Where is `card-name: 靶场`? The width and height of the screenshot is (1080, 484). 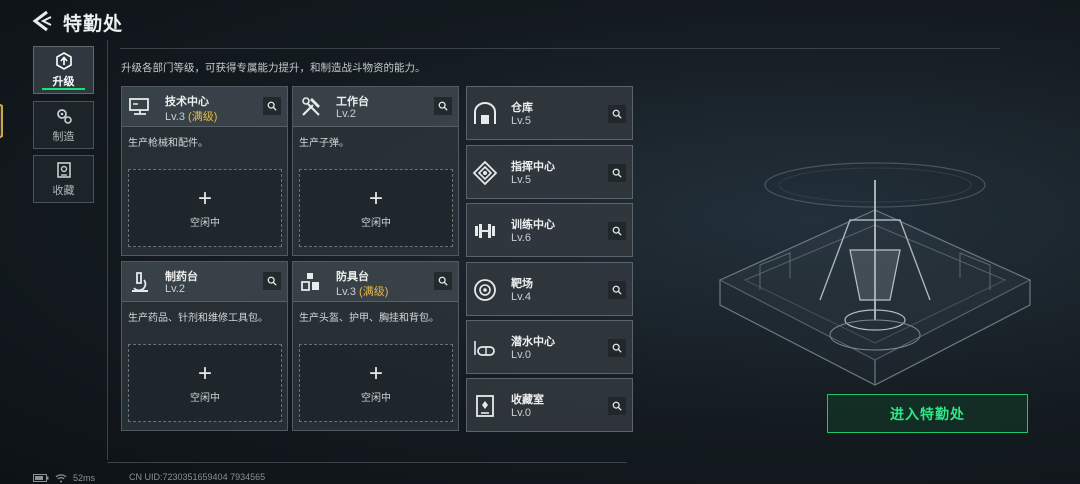 card-name: 靶场 is located at coordinates (522, 284).